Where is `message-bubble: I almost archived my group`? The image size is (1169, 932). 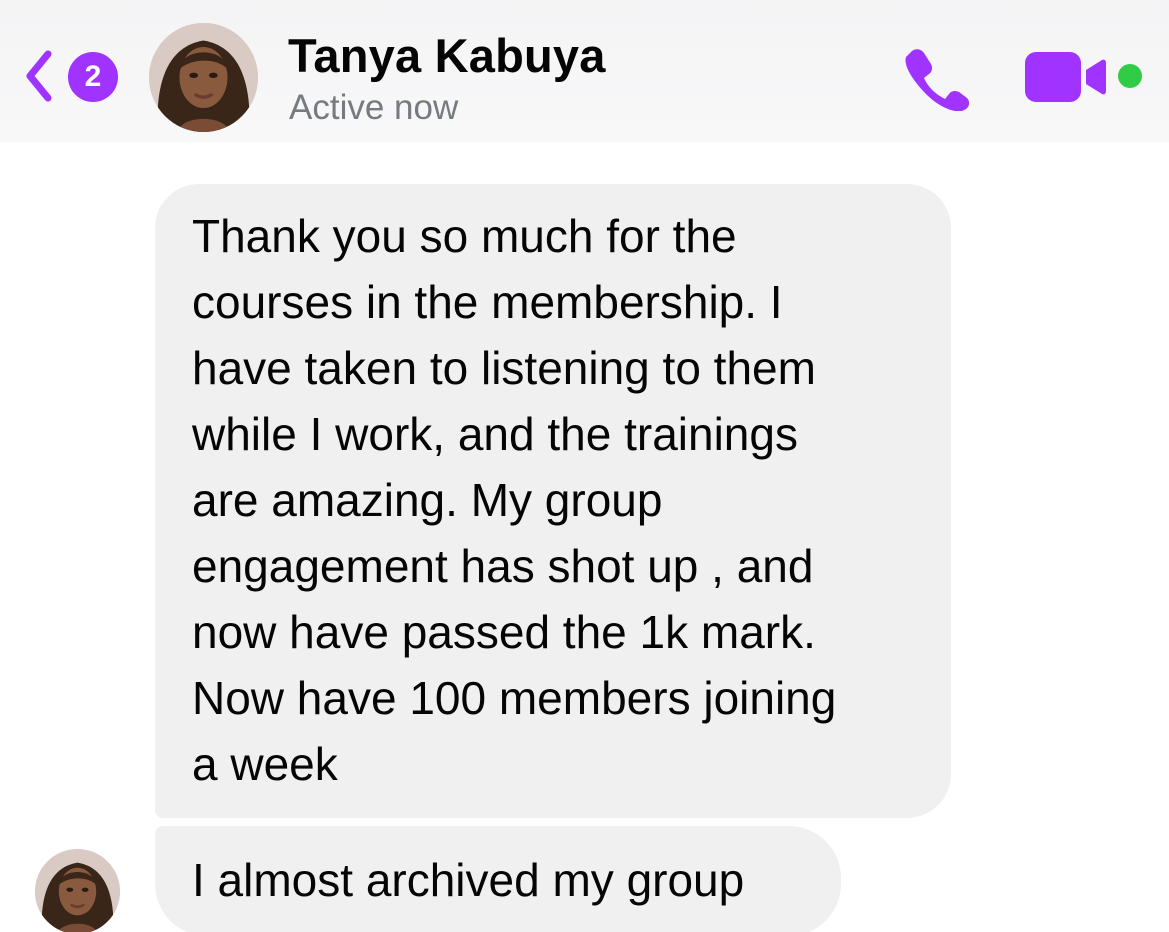 message-bubble: I almost archived my group is located at coordinates (498, 879).